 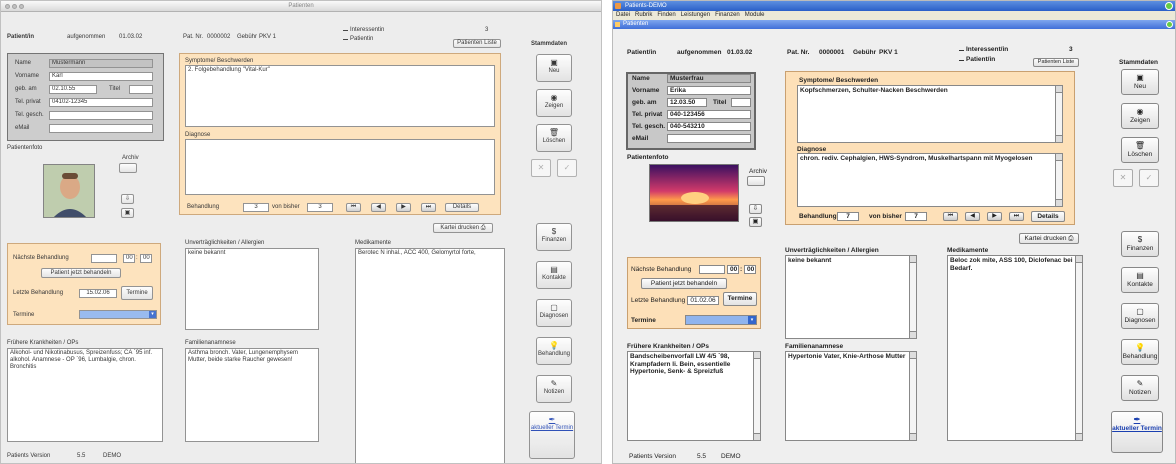 What do you see at coordinates (666, 15) in the screenshot?
I see `menu-finden: Finden` at bounding box center [666, 15].